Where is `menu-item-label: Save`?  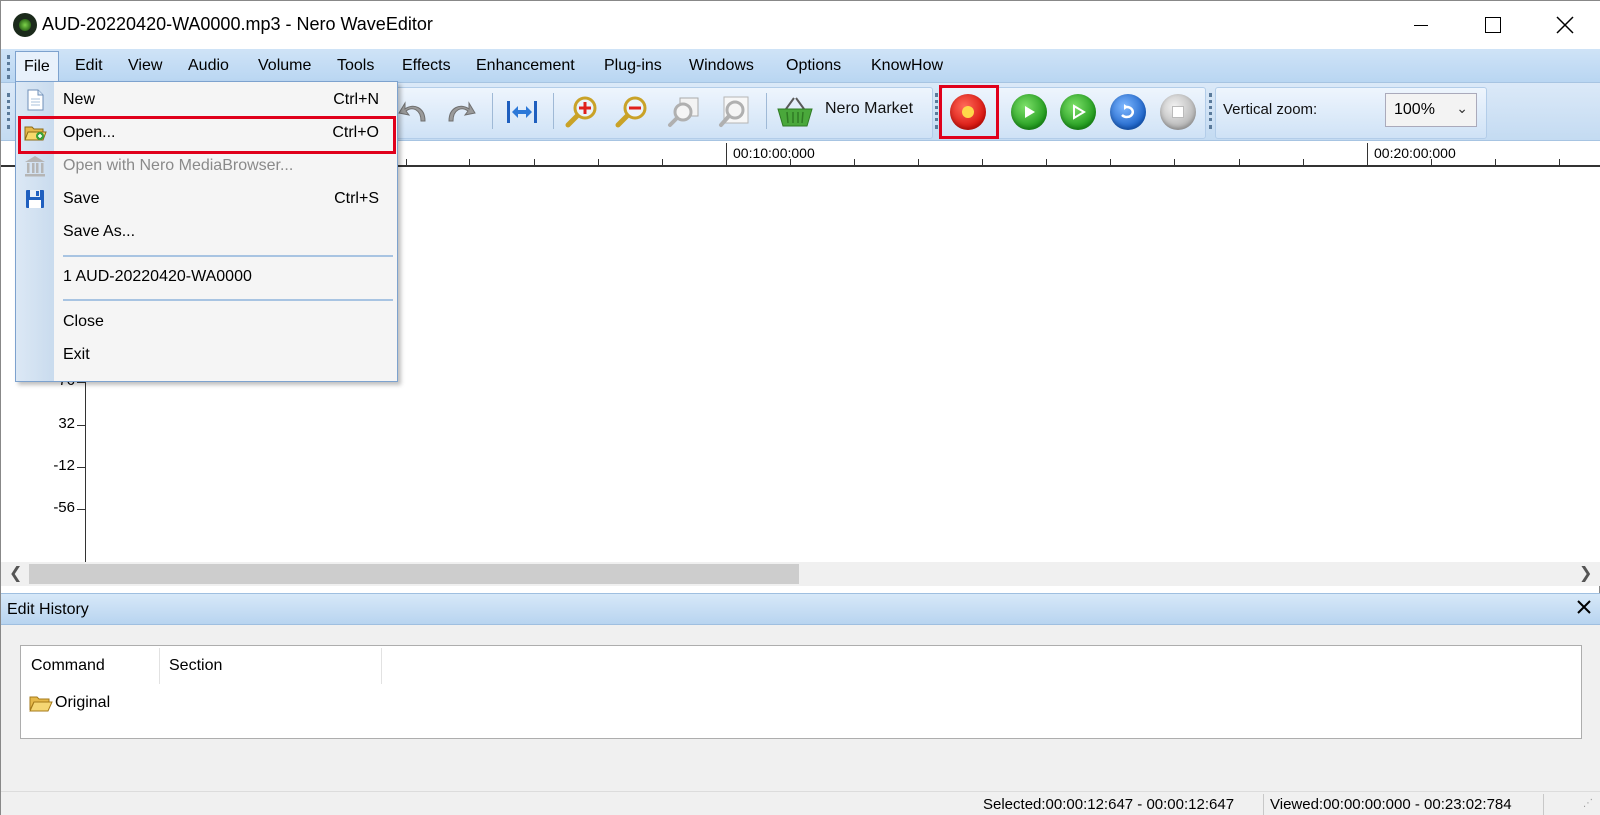
menu-item-label: Save is located at coordinates (81, 198).